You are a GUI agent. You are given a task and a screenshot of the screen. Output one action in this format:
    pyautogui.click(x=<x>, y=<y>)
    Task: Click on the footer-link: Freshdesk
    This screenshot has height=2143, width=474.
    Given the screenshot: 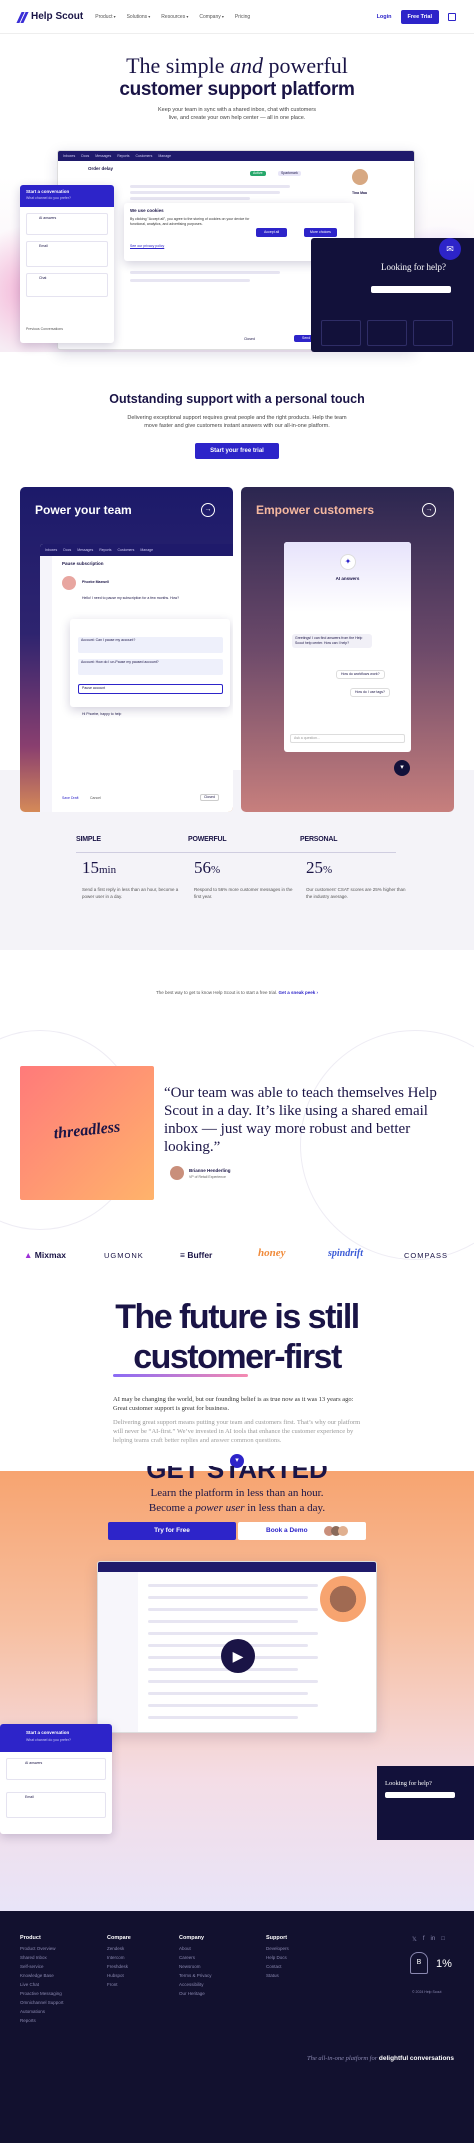 What is the action you would take?
    pyautogui.click(x=117, y=1966)
    